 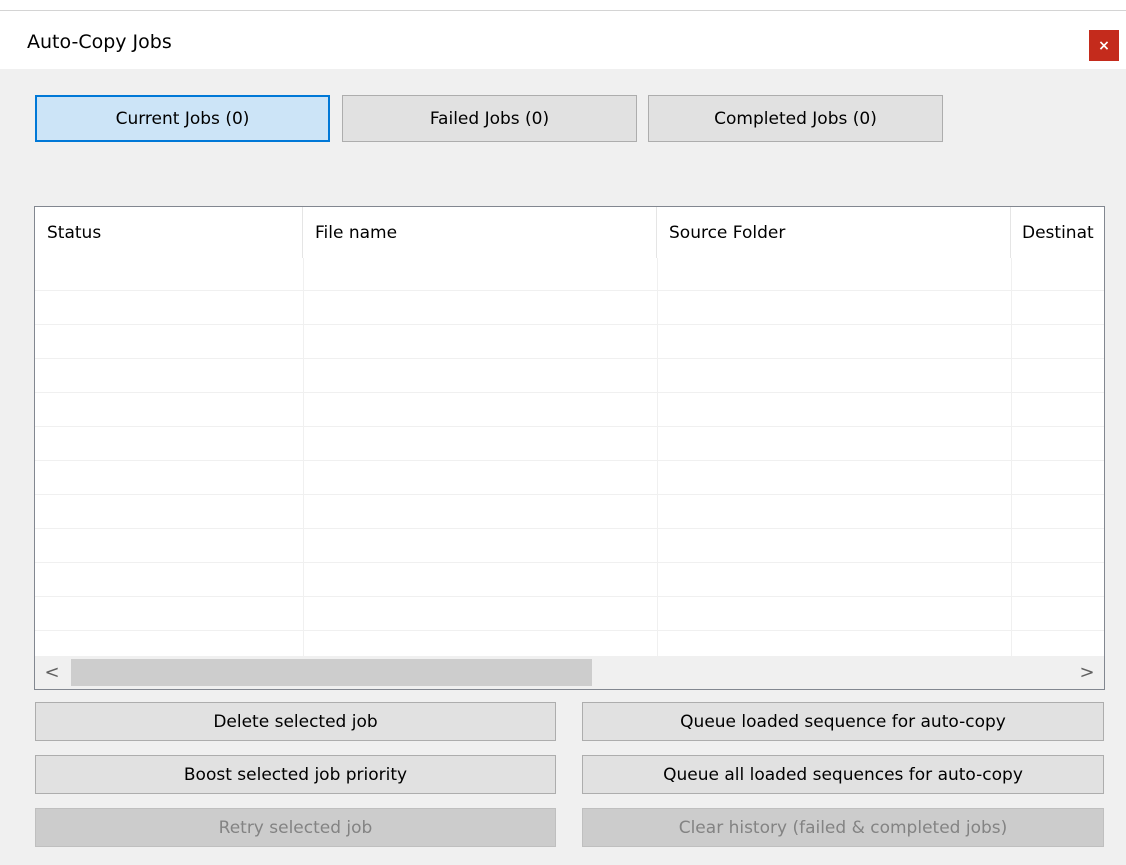 I want to click on tab-completed-jobs: Completed Jobs (0), so click(x=795, y=118).